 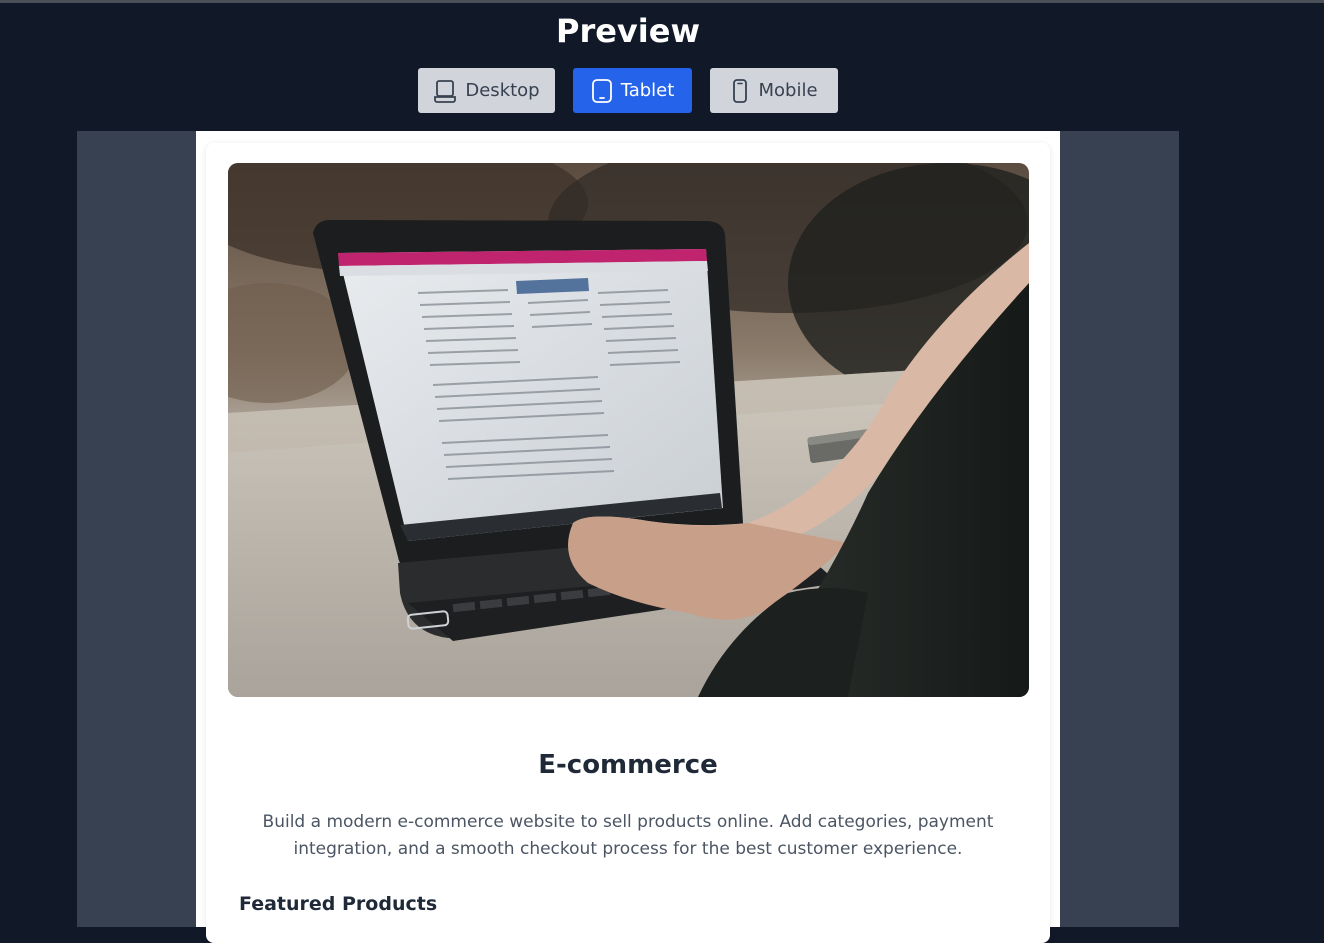 What do you see at coordinates (788, 90) in the screenshot?
I see `mobile-button-label: Mobile` at bounding box center [788, 90].